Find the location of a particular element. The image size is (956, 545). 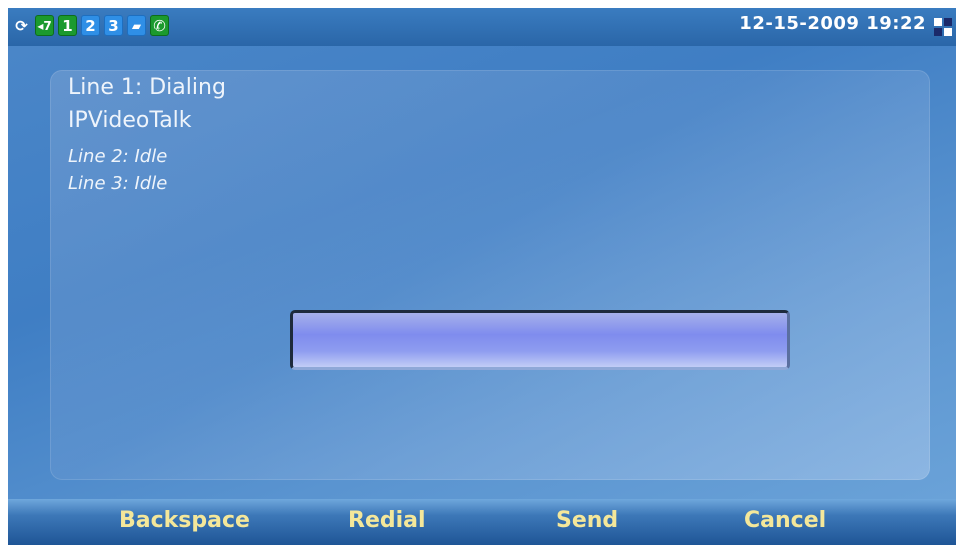

status-bar: ⟳ ◂7 1 2 3 ▰ ✆ 12-15-2009 19:22 is located at coordinates (482, 27).